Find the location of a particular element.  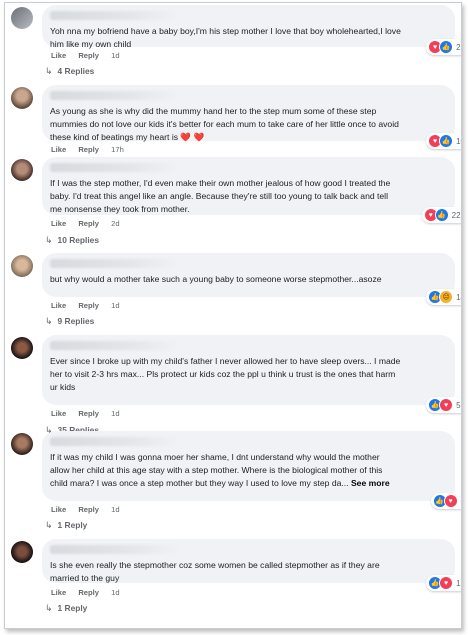

see-more-link: See more is located at coordinates (370, 483).